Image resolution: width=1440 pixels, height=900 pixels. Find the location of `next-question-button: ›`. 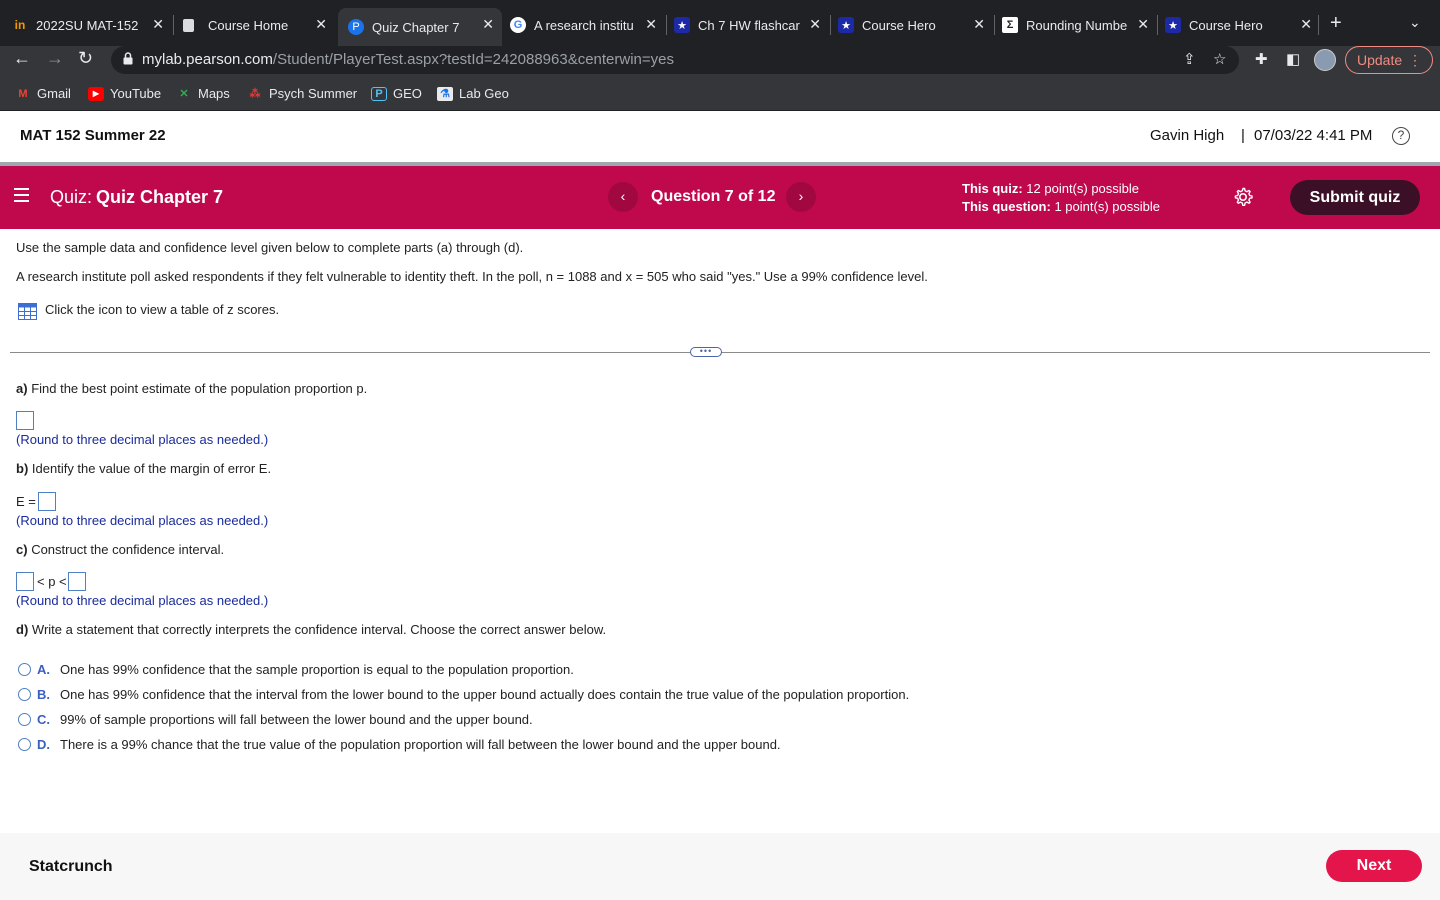

next-question-button: › is located at coordinates (801, 197).